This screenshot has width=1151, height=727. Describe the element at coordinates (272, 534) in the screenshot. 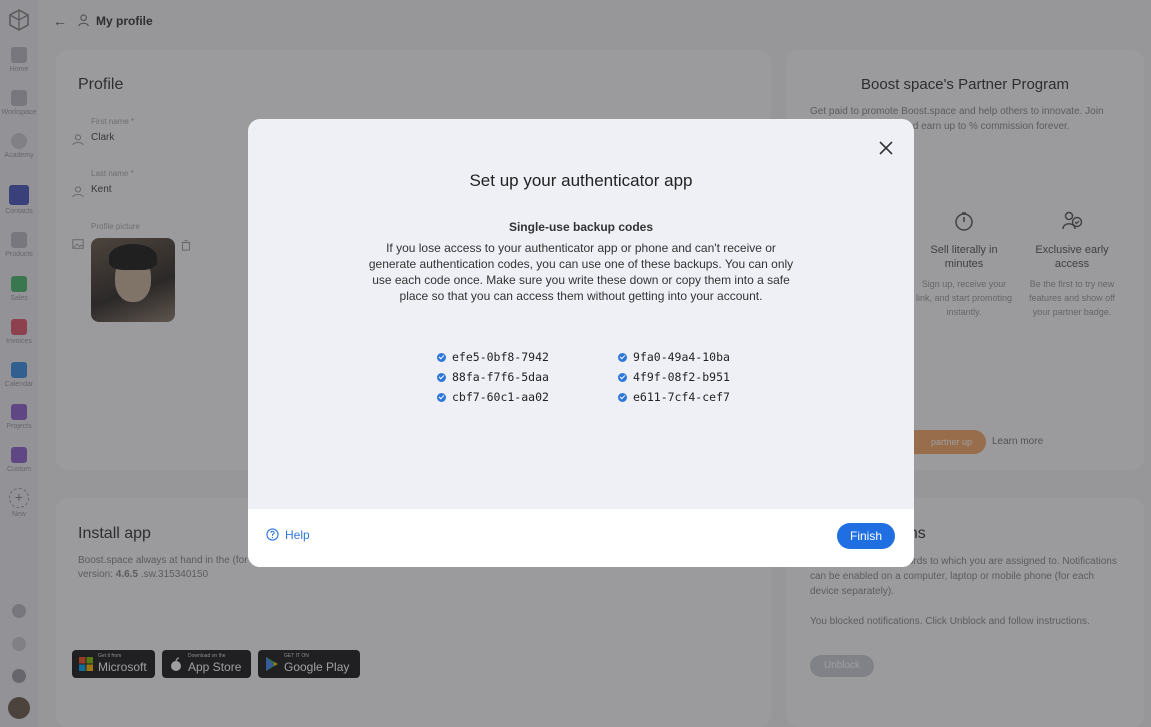

I see `question-circle-icon` at that location.